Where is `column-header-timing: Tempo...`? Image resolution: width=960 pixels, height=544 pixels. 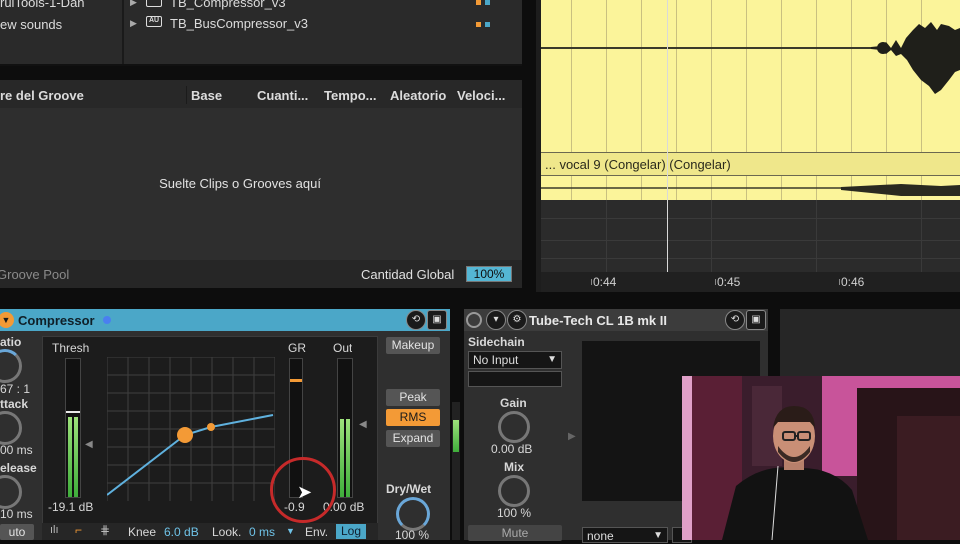 column-header-timing: Tempo... is located at coordinates (350, 95).